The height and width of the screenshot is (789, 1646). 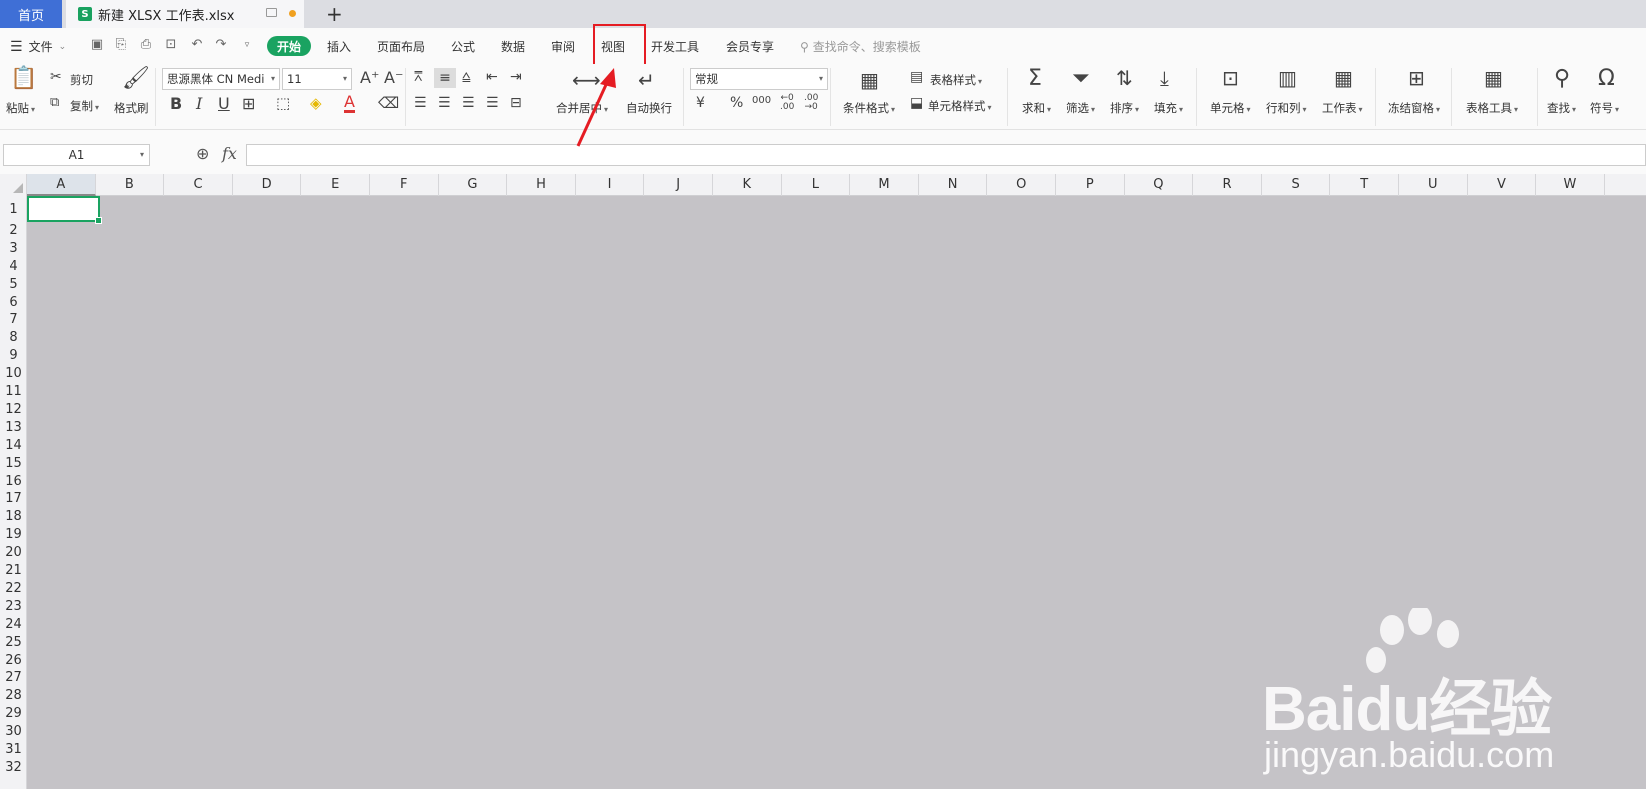 I want to click on row-header: 29, so click(x=13, y=714).